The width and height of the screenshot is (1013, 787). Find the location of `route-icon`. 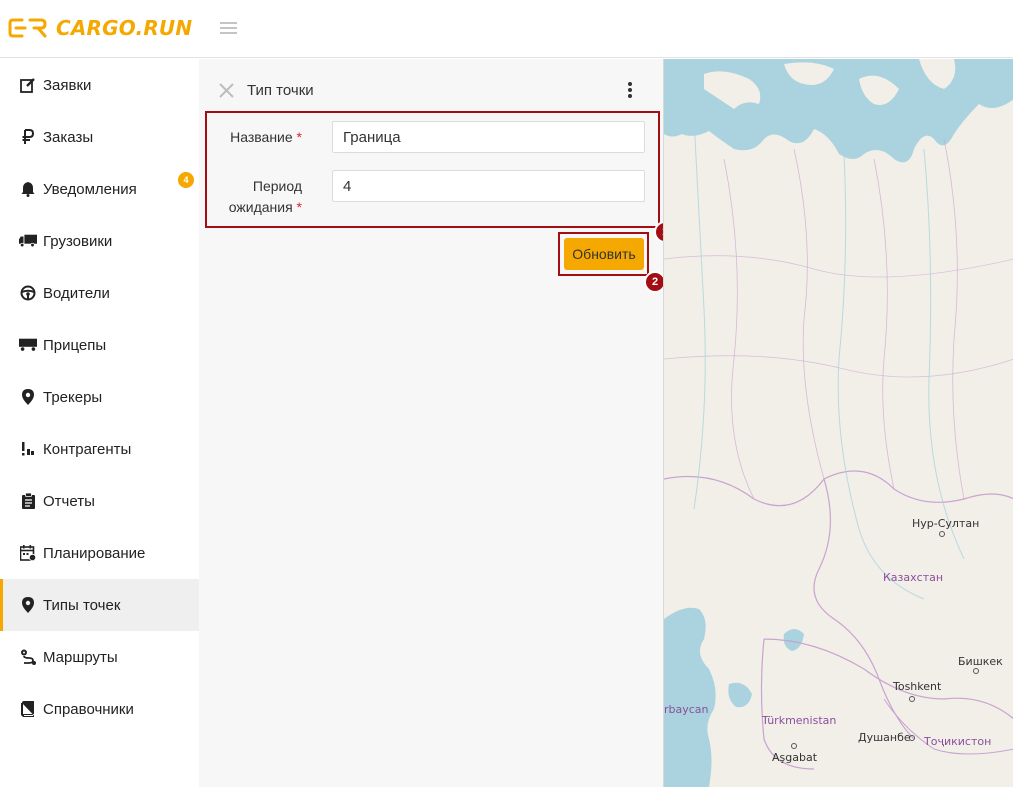

route-icon is located at coordinates (28, 657).